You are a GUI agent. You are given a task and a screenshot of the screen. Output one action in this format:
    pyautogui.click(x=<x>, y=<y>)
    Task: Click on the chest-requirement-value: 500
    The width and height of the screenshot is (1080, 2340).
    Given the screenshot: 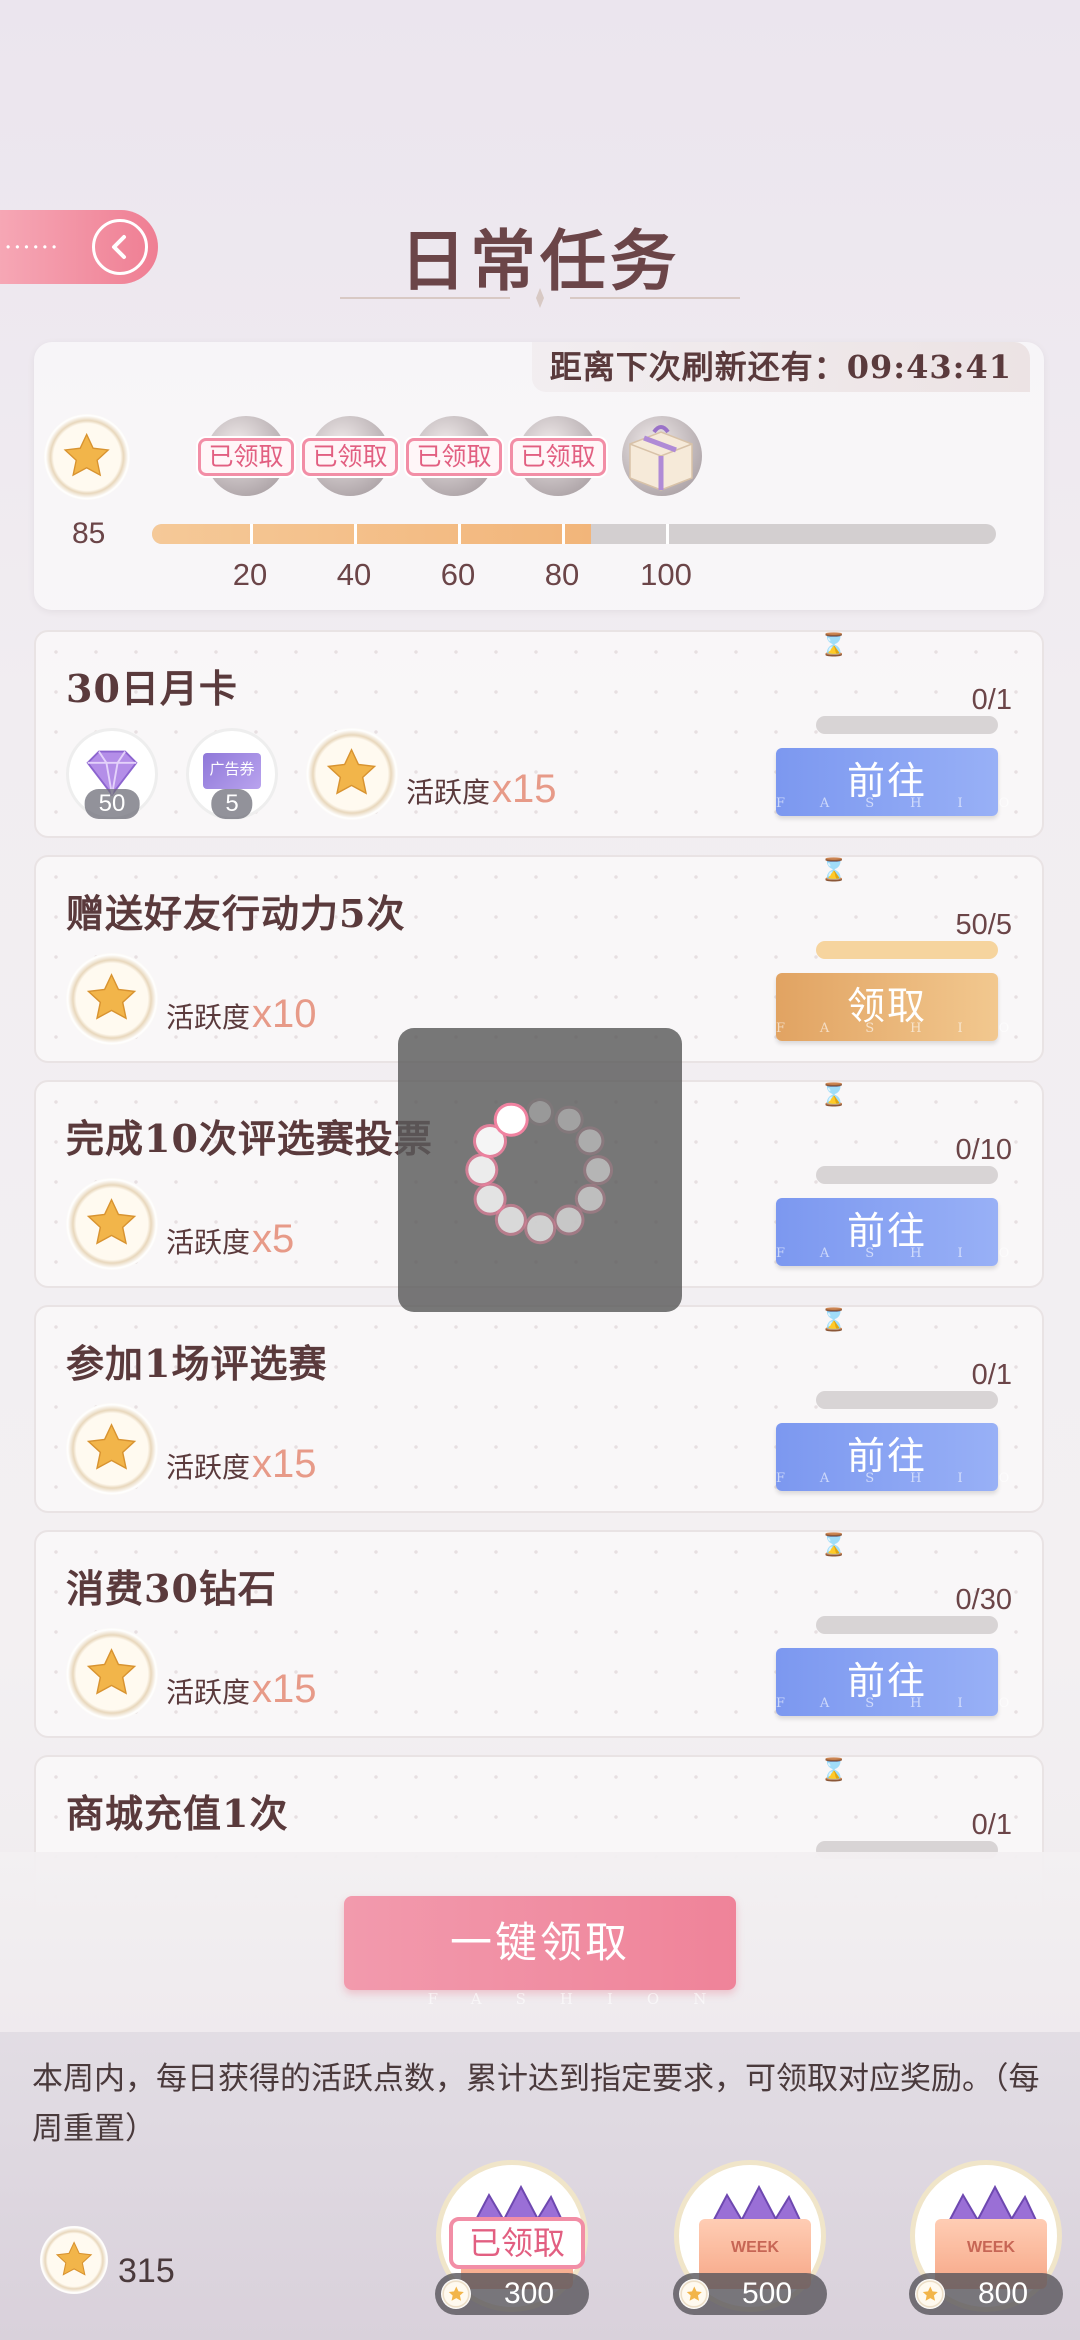 What is the action you would take?
    pyautogui.click(x=767, y=2293)
    